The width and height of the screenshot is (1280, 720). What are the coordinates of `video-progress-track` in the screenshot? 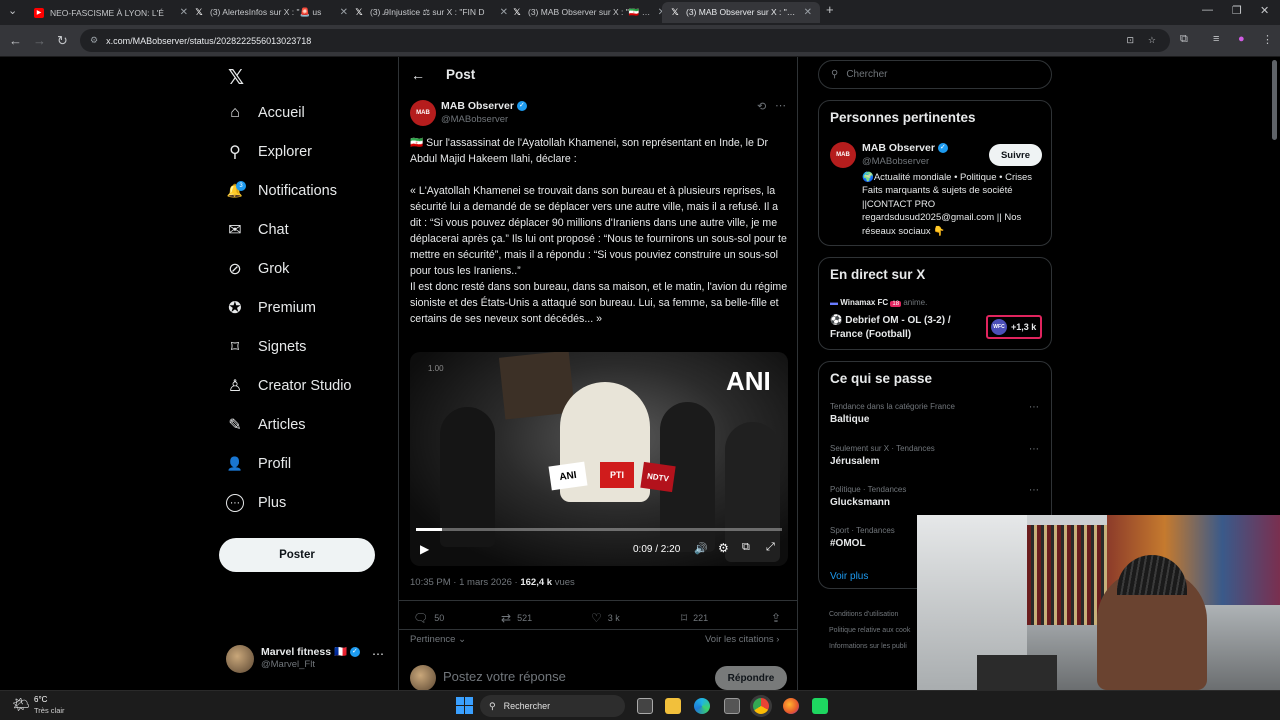 It's located at (599, 529).